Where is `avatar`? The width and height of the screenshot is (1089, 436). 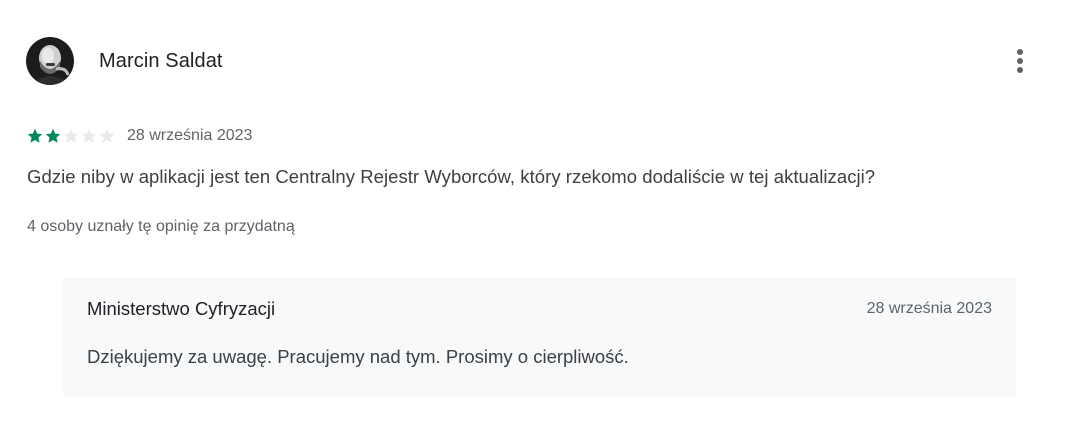
avatar is located at coordinates (50, 61).